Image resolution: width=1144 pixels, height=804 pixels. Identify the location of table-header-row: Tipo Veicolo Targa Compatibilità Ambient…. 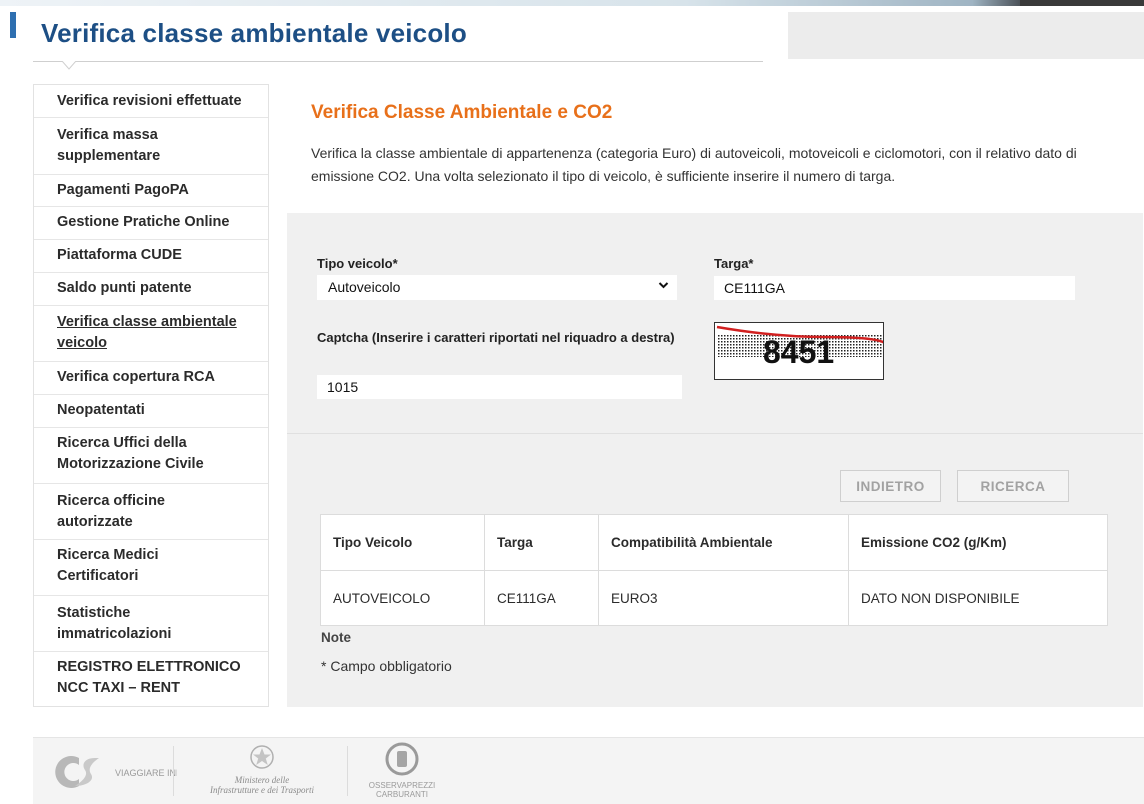
(714, 542).